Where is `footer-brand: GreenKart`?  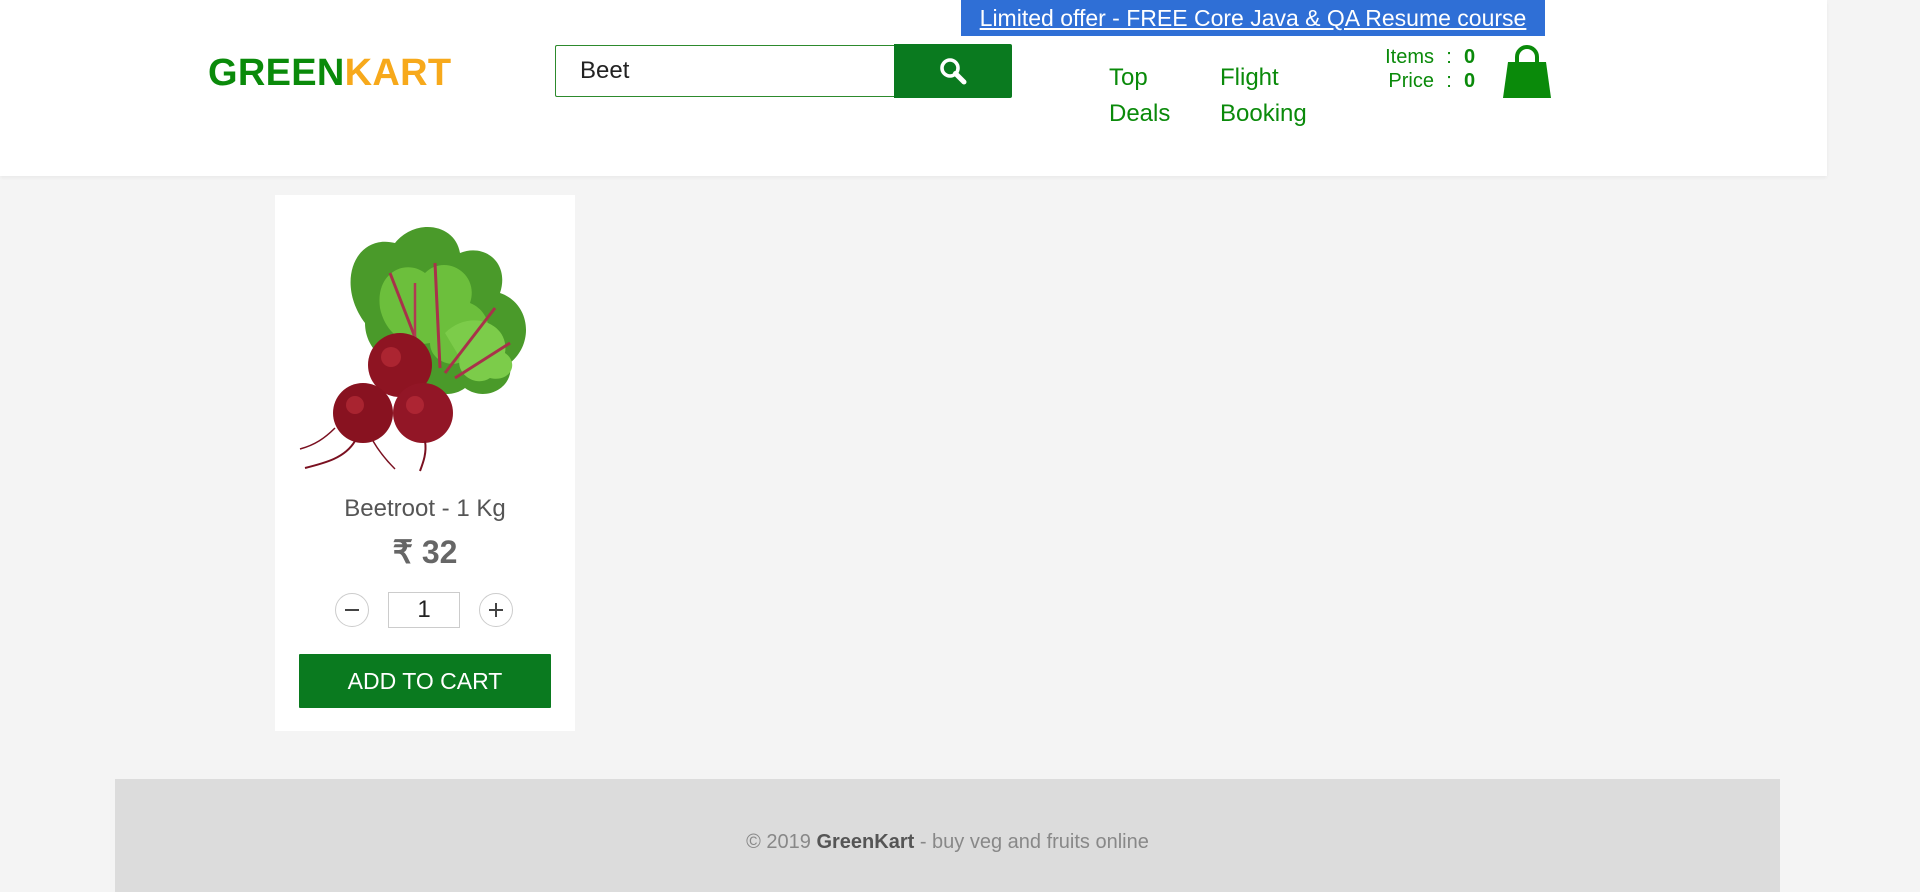 footer-brand: GreenKart is located at coordinates (865, 842).